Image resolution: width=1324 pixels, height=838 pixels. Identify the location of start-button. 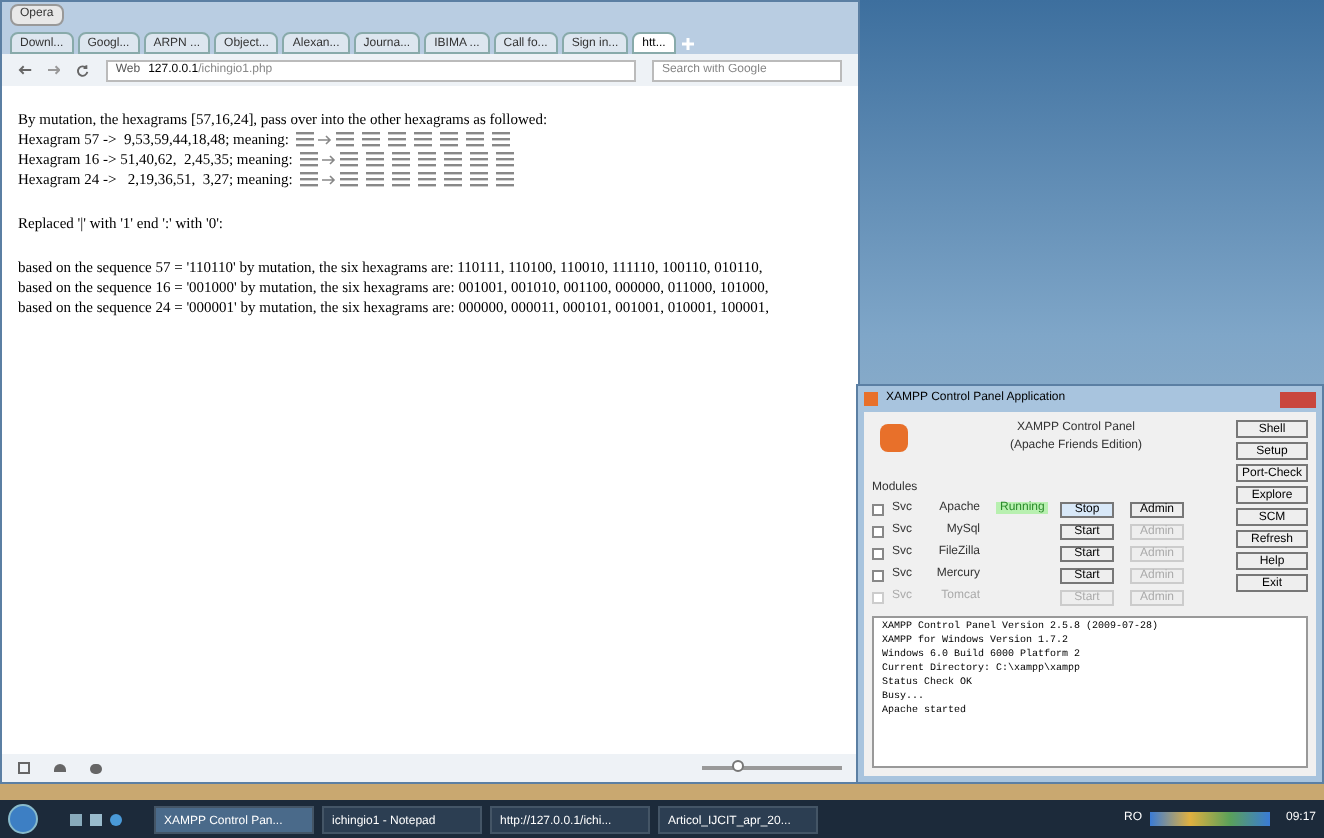
(23, 819).